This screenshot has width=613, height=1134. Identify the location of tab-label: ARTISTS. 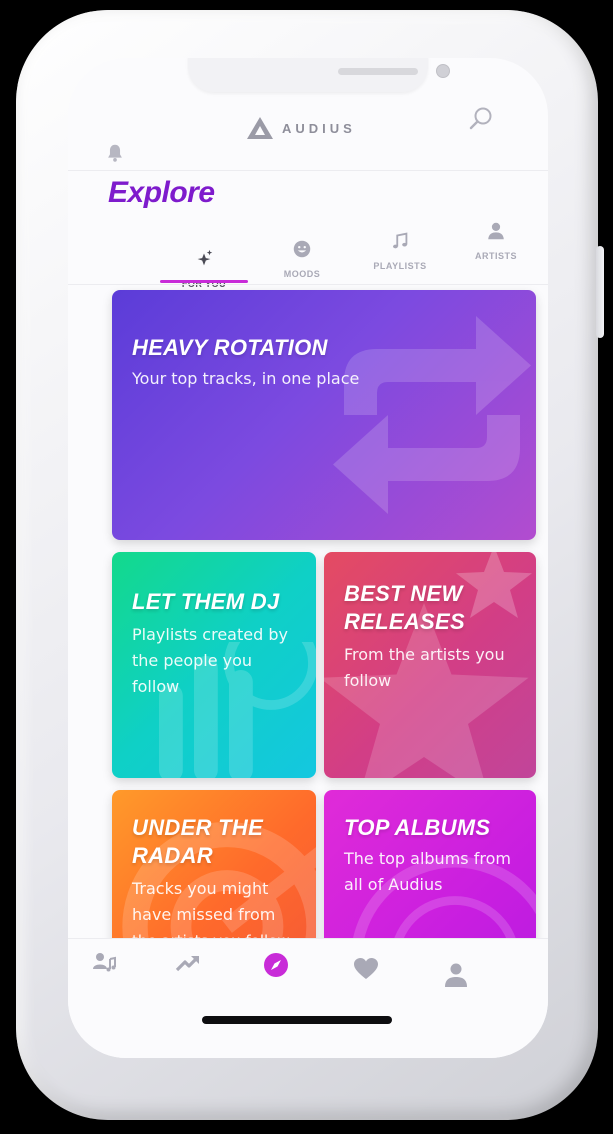
(495, 256).